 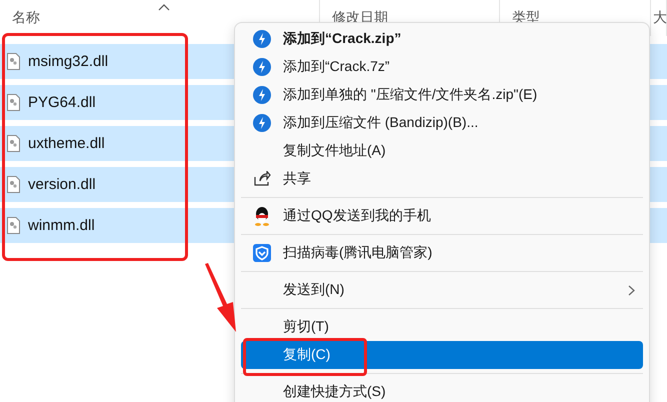 What do you see at coordinates (68, 61) in the screenshot?
I see `file-name: msimg32.dll` at bounding box center [68, 61].